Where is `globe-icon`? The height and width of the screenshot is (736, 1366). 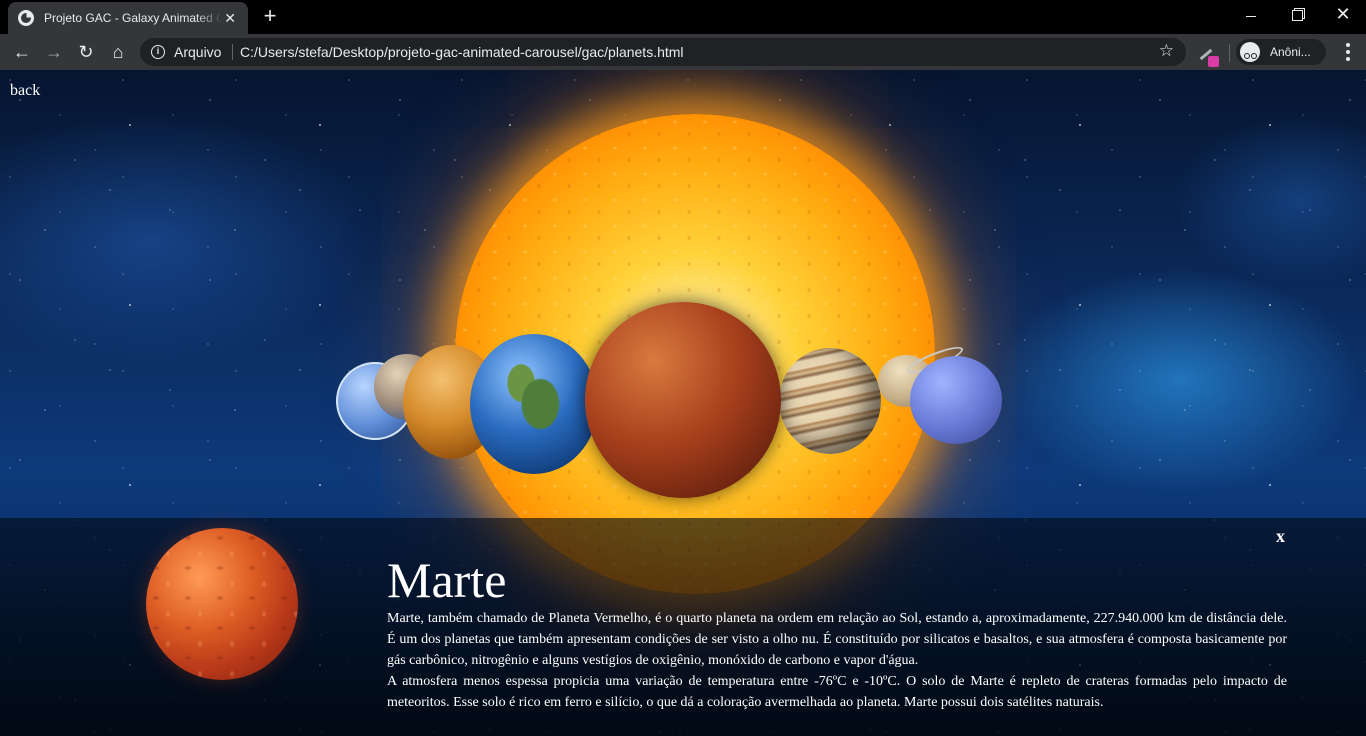
globe-icon is located at coordinates (26, 18).